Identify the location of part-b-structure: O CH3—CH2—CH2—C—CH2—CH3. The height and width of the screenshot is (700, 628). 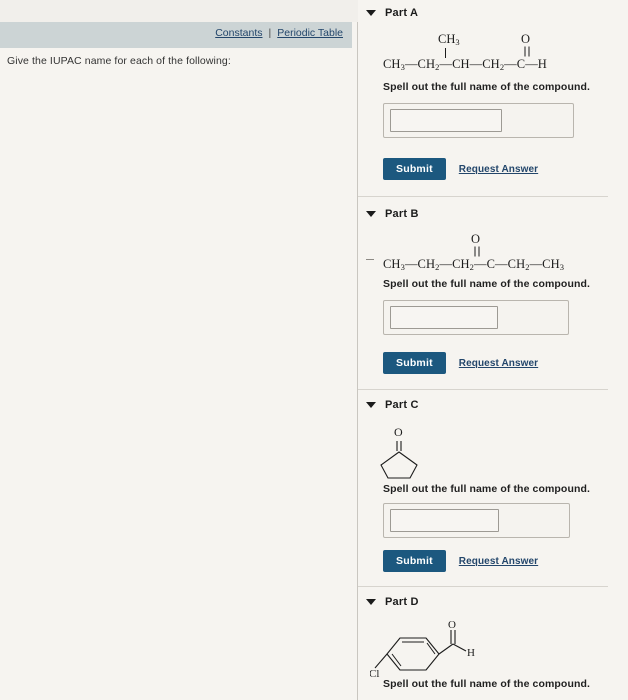
(493, 254).